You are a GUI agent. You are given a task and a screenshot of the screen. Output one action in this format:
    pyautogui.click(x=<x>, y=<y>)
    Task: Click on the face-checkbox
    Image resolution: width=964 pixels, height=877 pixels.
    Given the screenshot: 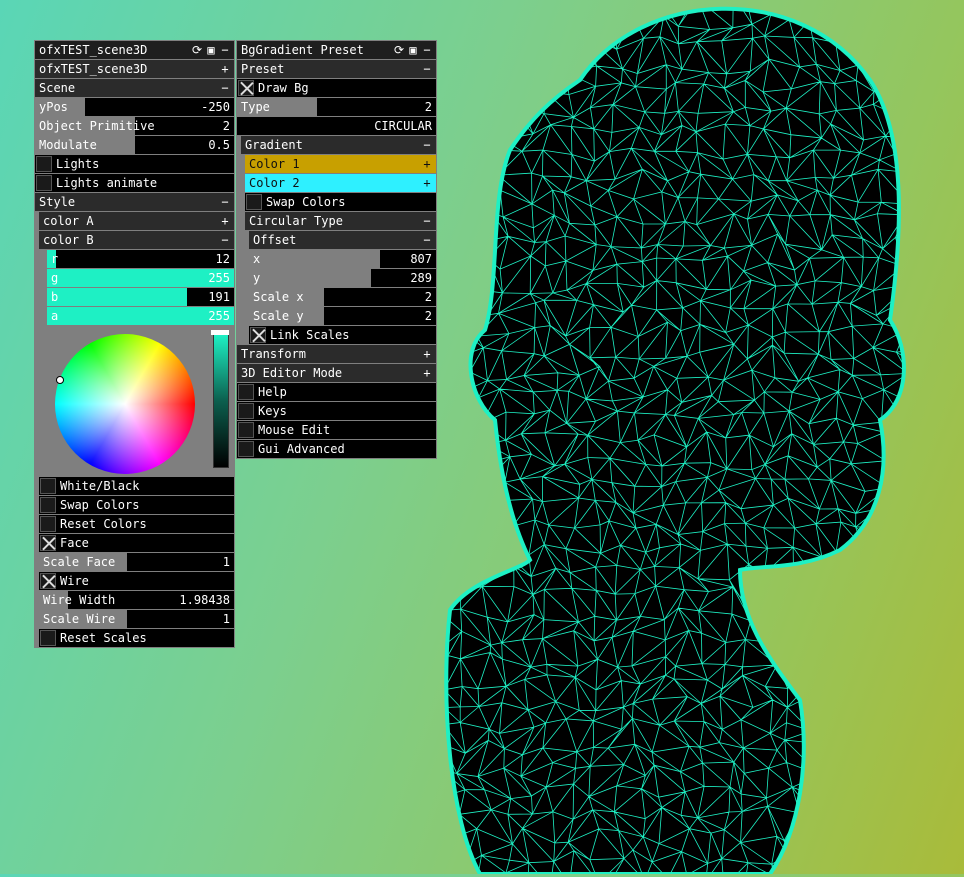 What is the action you would take?
    pyautogui.click(x=48, y=543)
    